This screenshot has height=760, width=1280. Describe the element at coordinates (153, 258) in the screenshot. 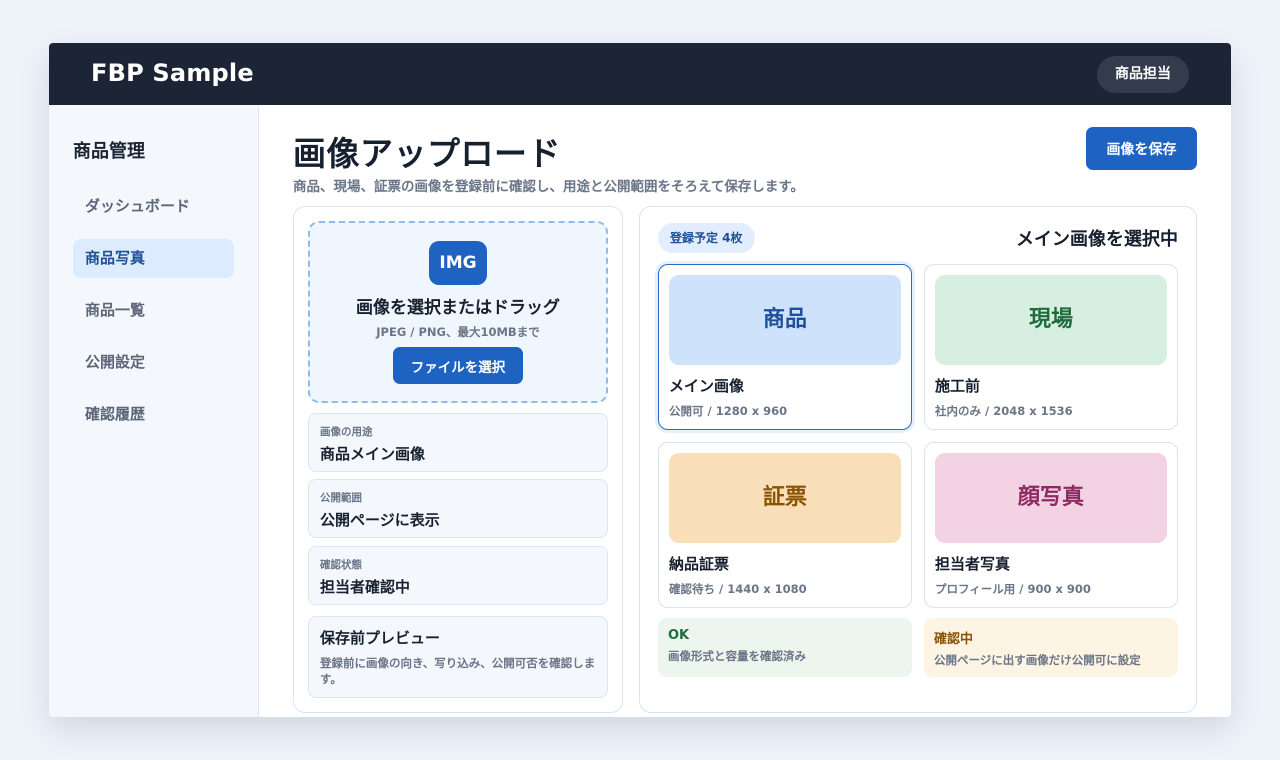

I see `sidebar-item-product-photos: 商品写真` at that location.